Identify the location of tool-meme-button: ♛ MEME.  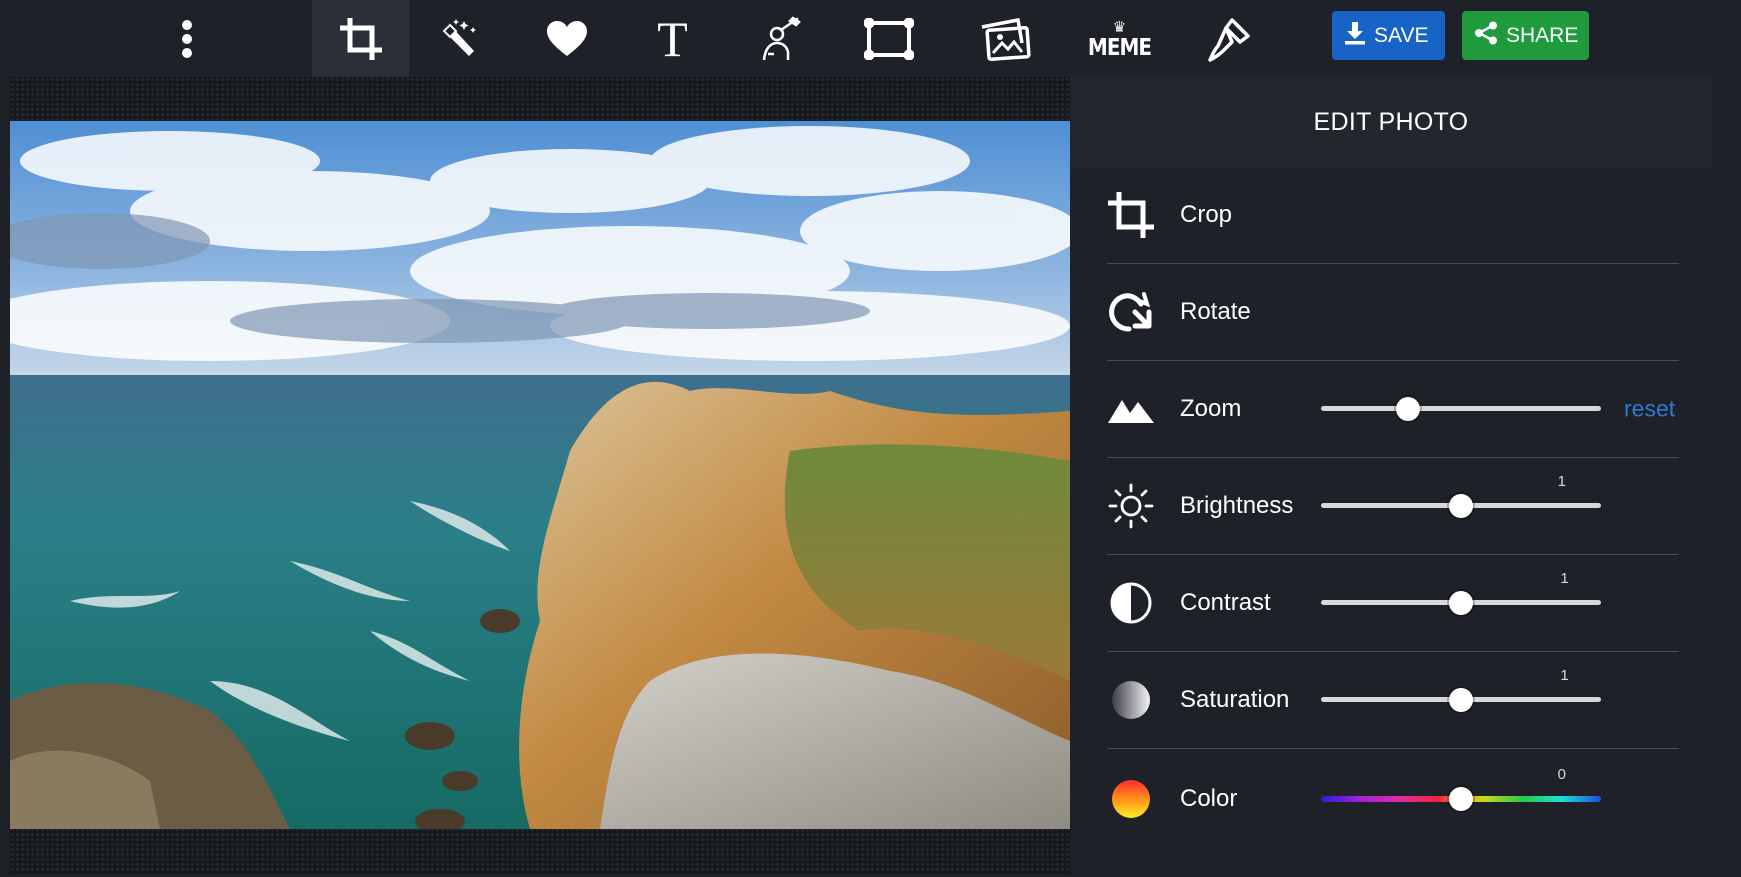
(1119, 38).